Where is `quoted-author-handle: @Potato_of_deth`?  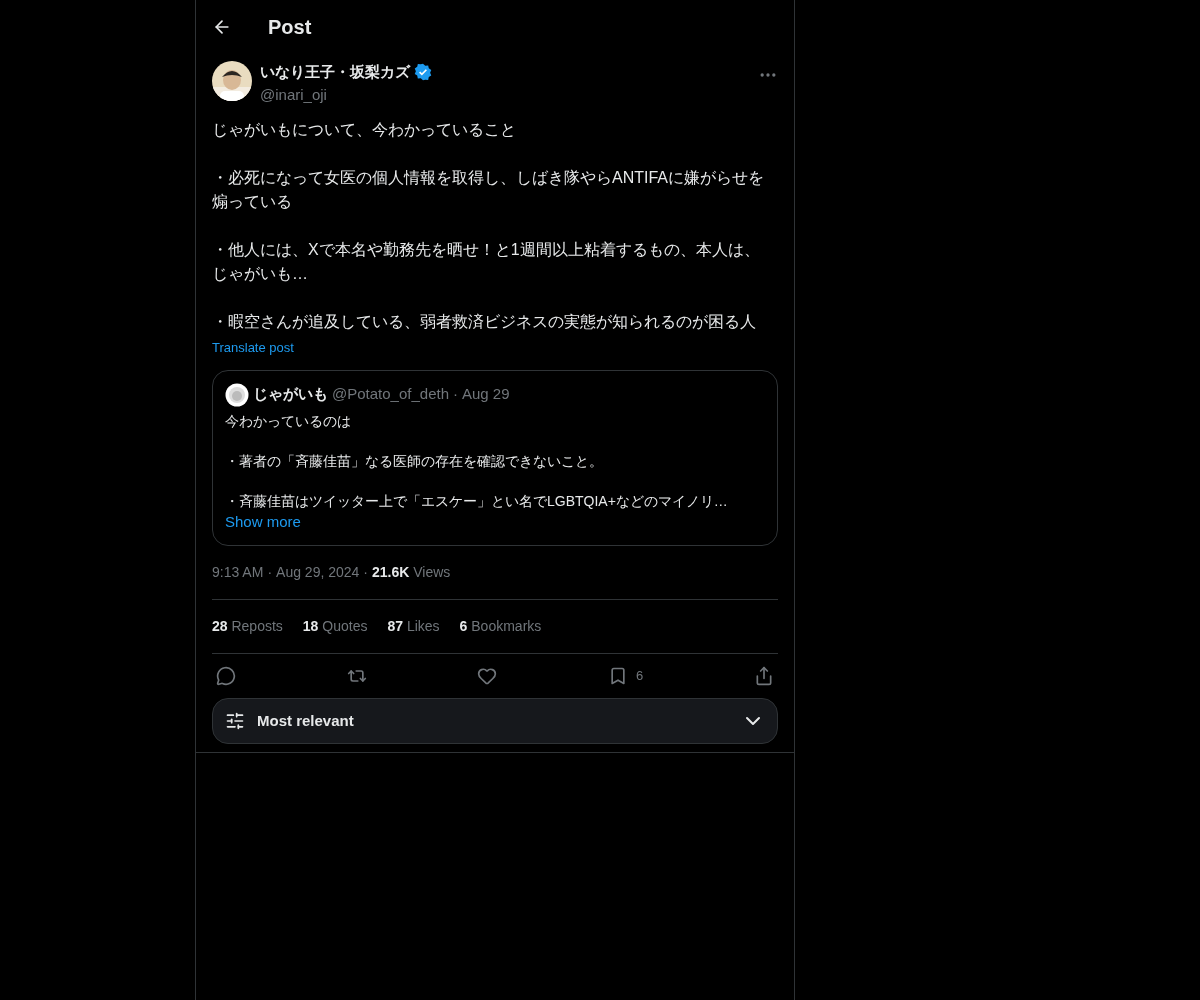 quoted-author-handle: @Potato_of_deth is located at coordinates (390, 394).